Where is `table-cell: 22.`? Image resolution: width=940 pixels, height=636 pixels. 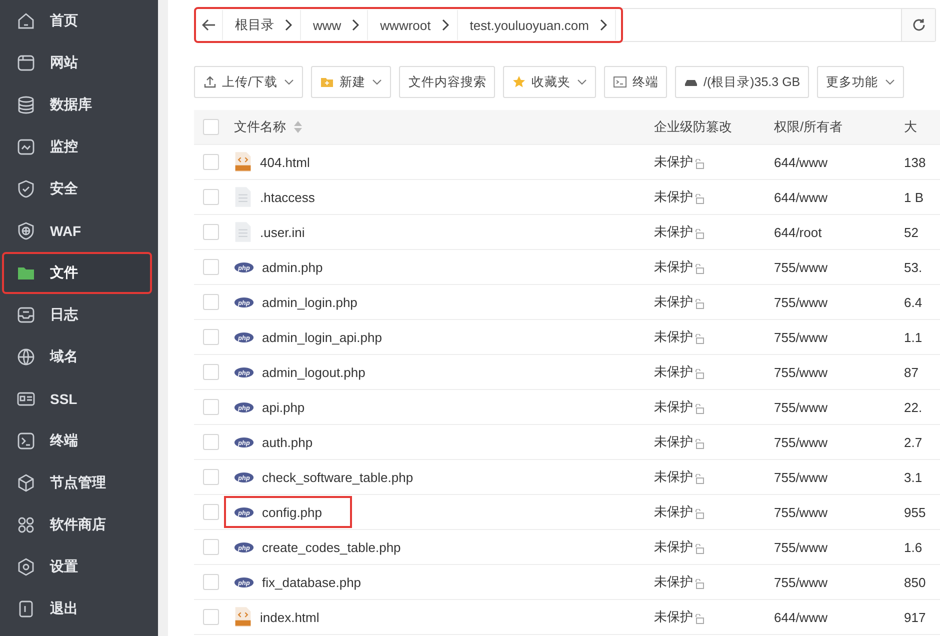
table-cell: 22. is located at coordinates (913, 407).